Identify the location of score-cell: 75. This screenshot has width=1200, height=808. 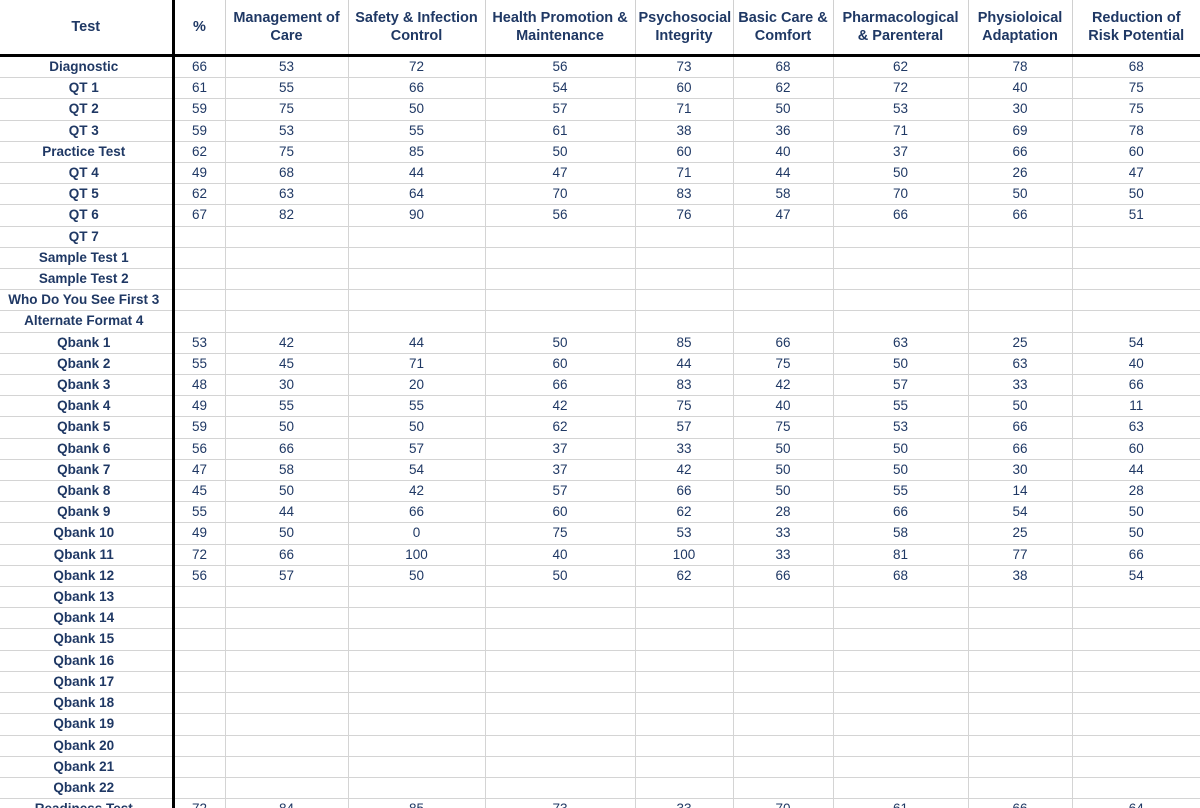
(783, 364).